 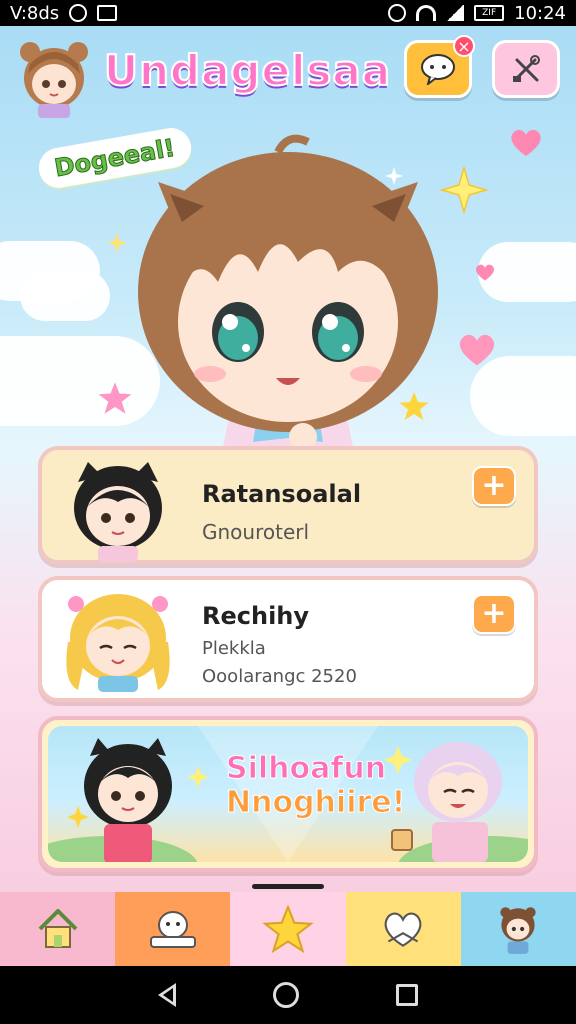 What do you see at coordinates (438, 69) in the screenshot?
I see `chat-bubble-icon` at bounding box center [438, 69].